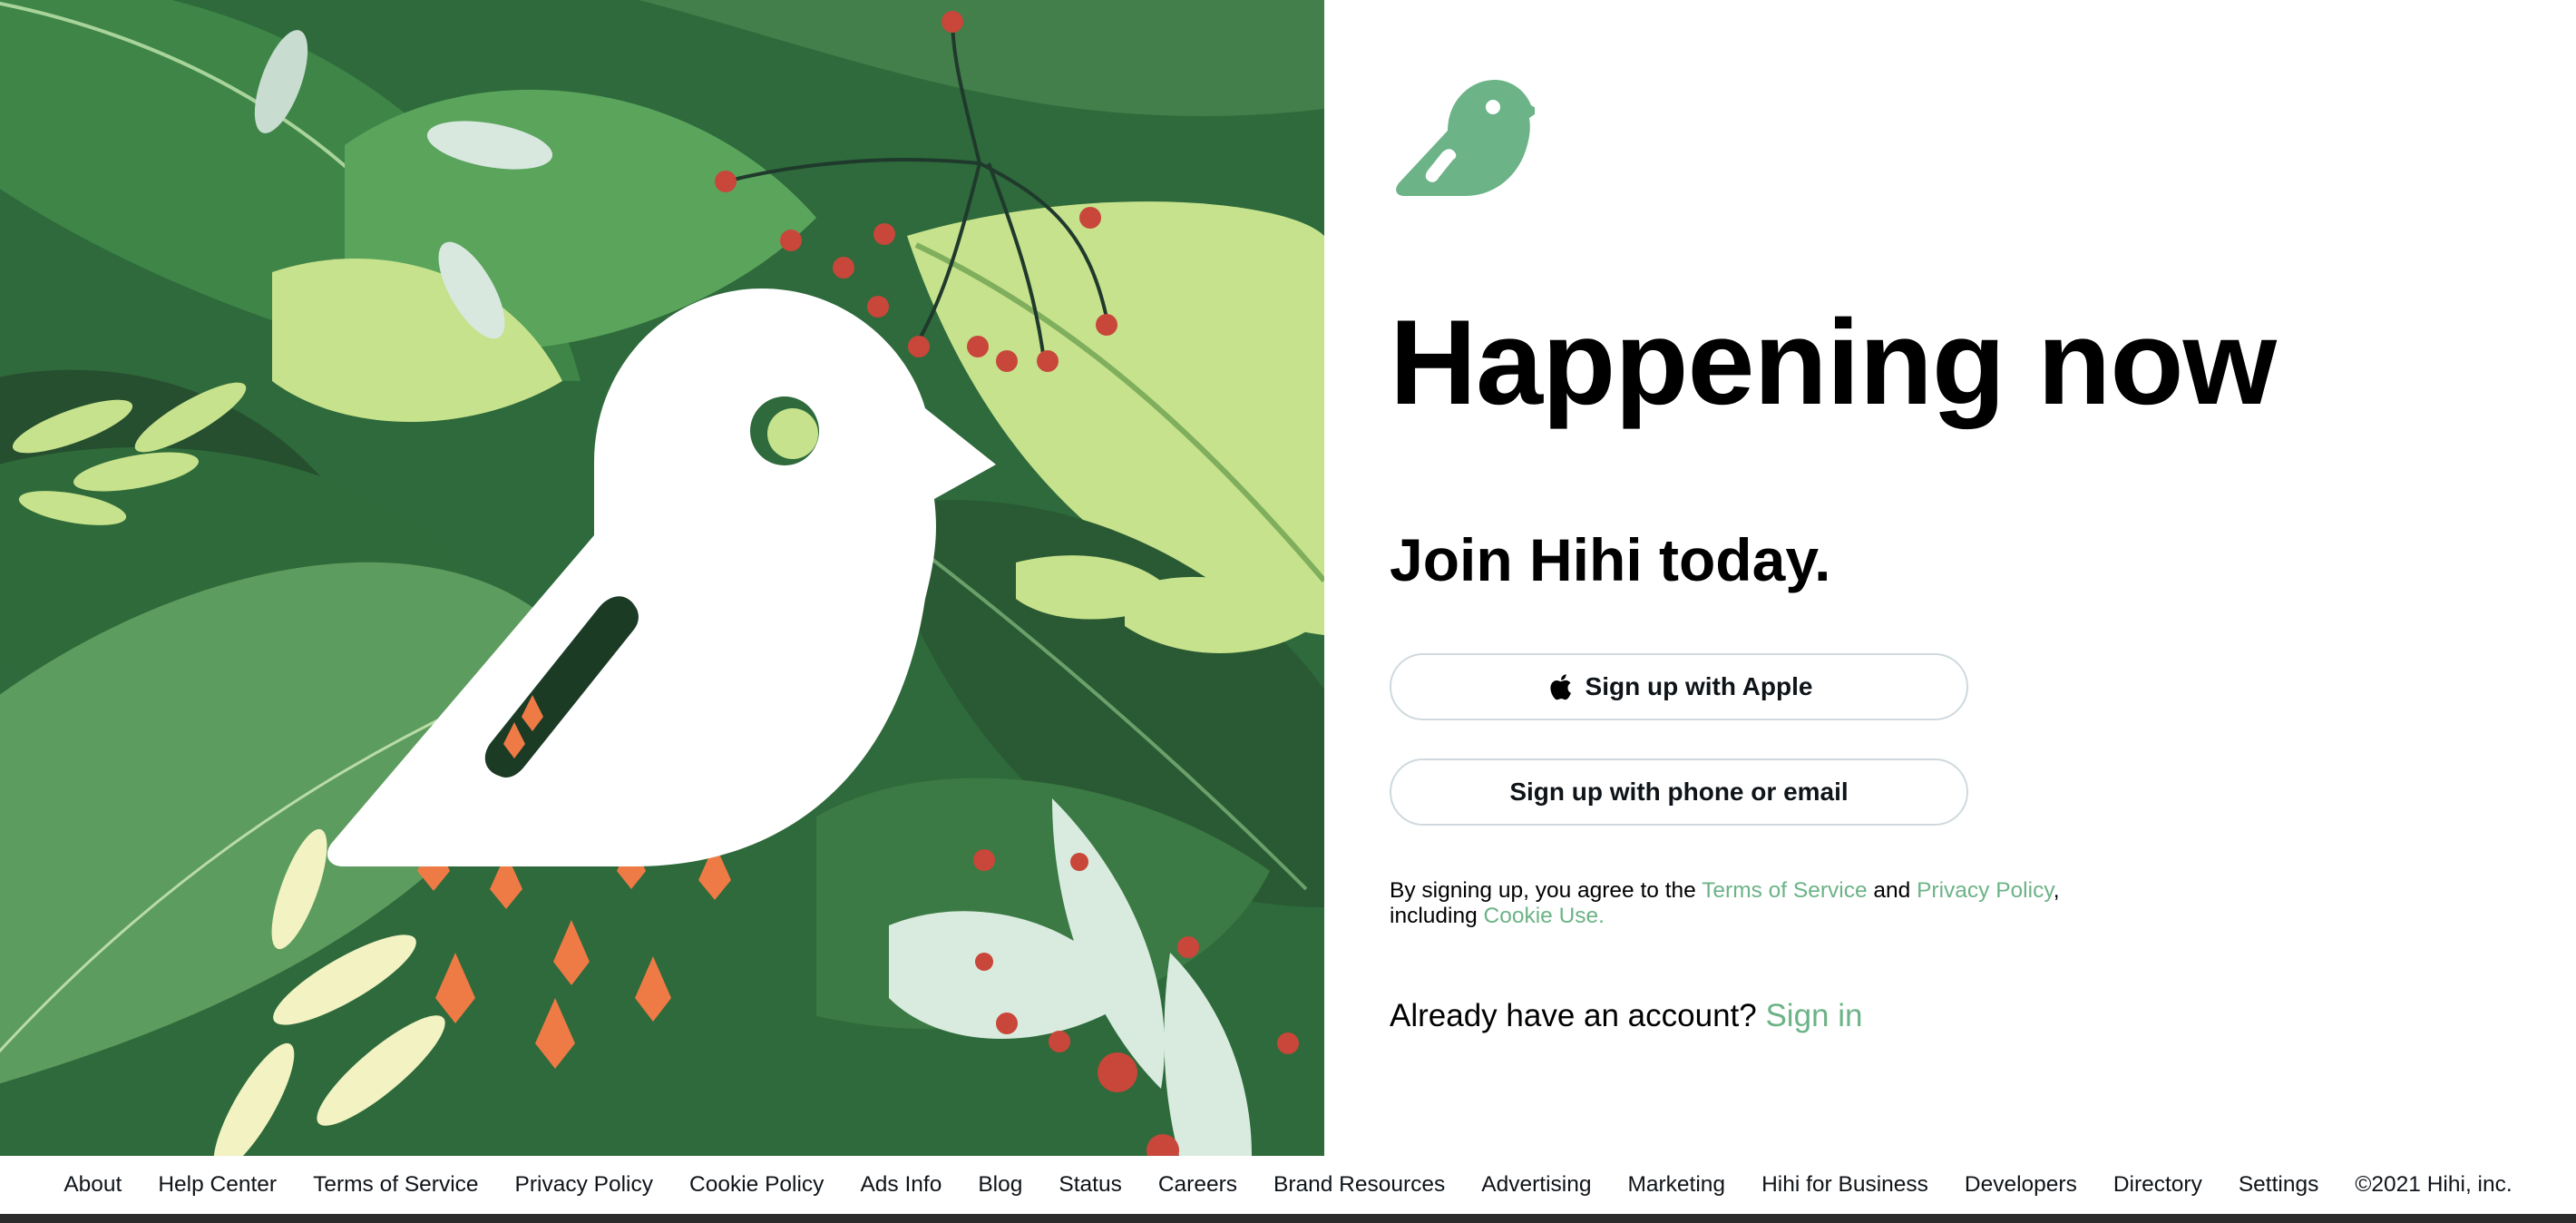  I want to click on footer-link-help-center: Help Center, so click(217, 1185).